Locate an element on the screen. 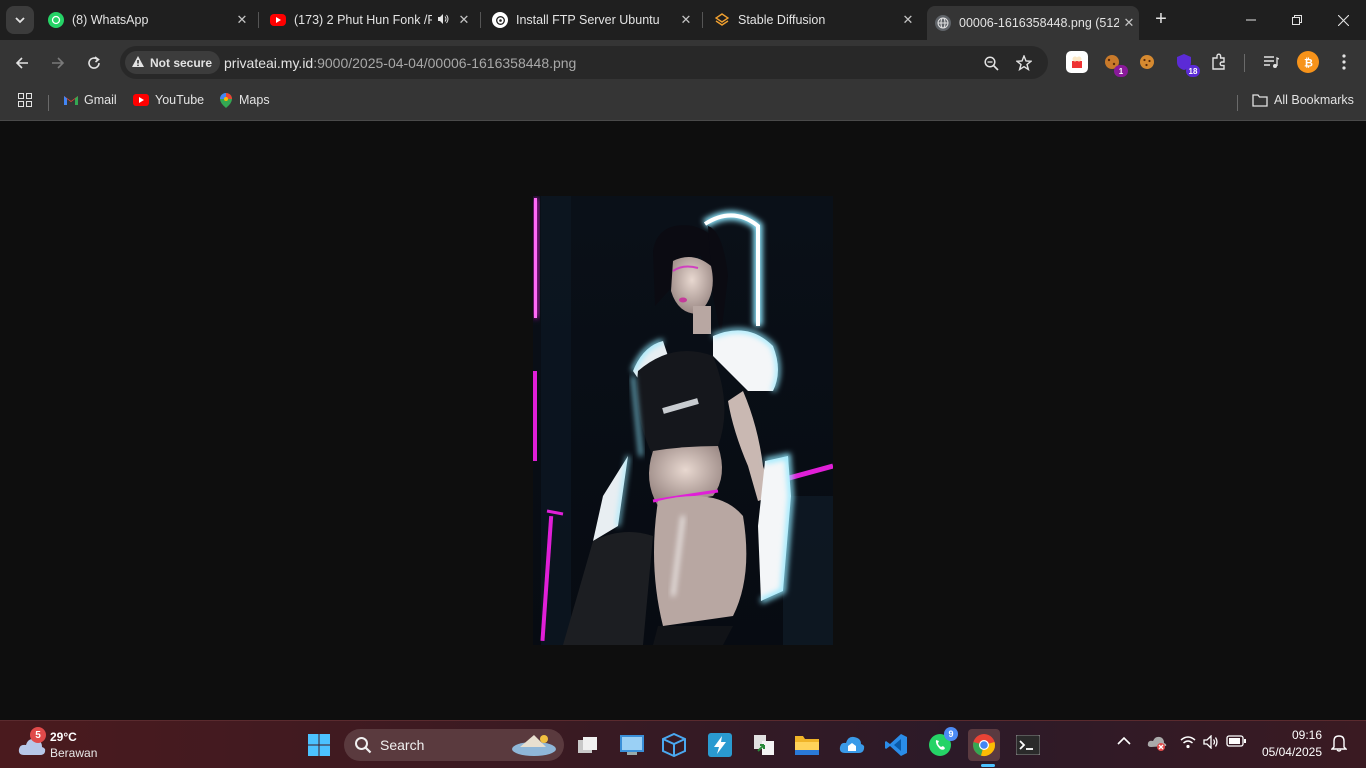 Image resolution: width=1366 pixels, height=768 pixels. taskbar-app-vscode is located at coordinates (896, 745).